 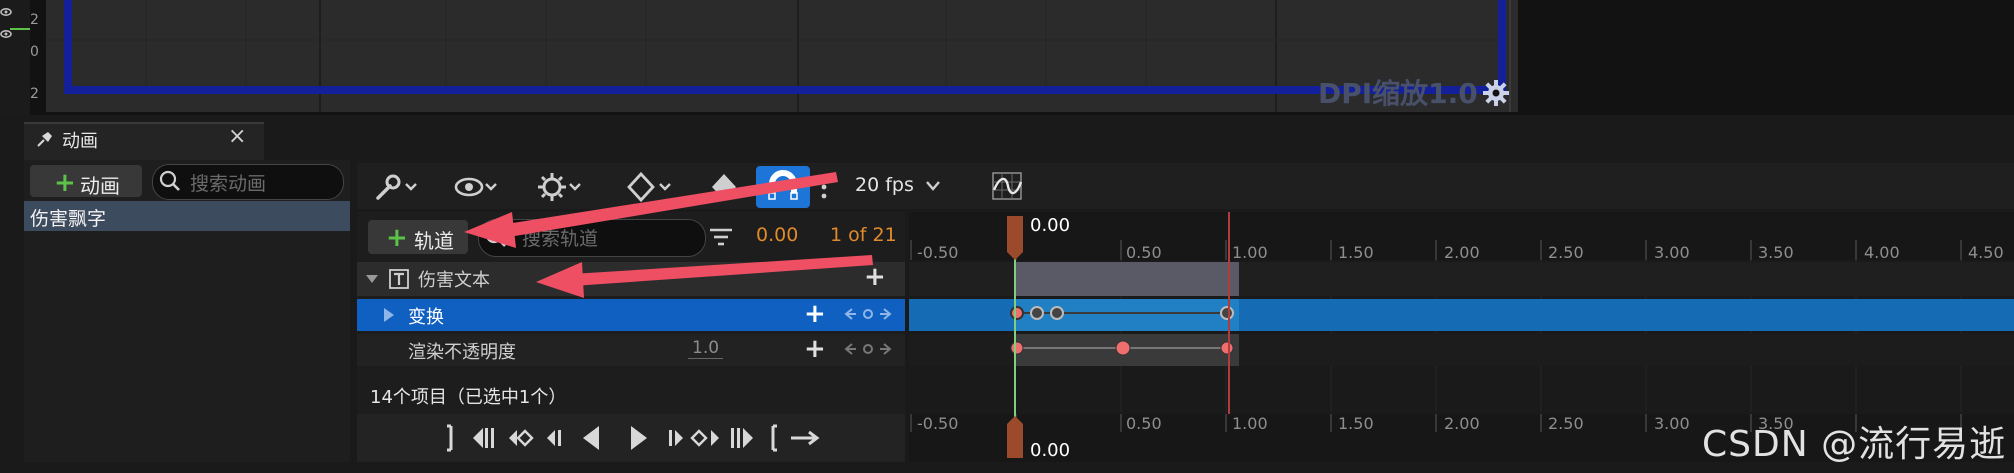 I want to click on current-time-field: 0.00, so click(x=777, y=235).